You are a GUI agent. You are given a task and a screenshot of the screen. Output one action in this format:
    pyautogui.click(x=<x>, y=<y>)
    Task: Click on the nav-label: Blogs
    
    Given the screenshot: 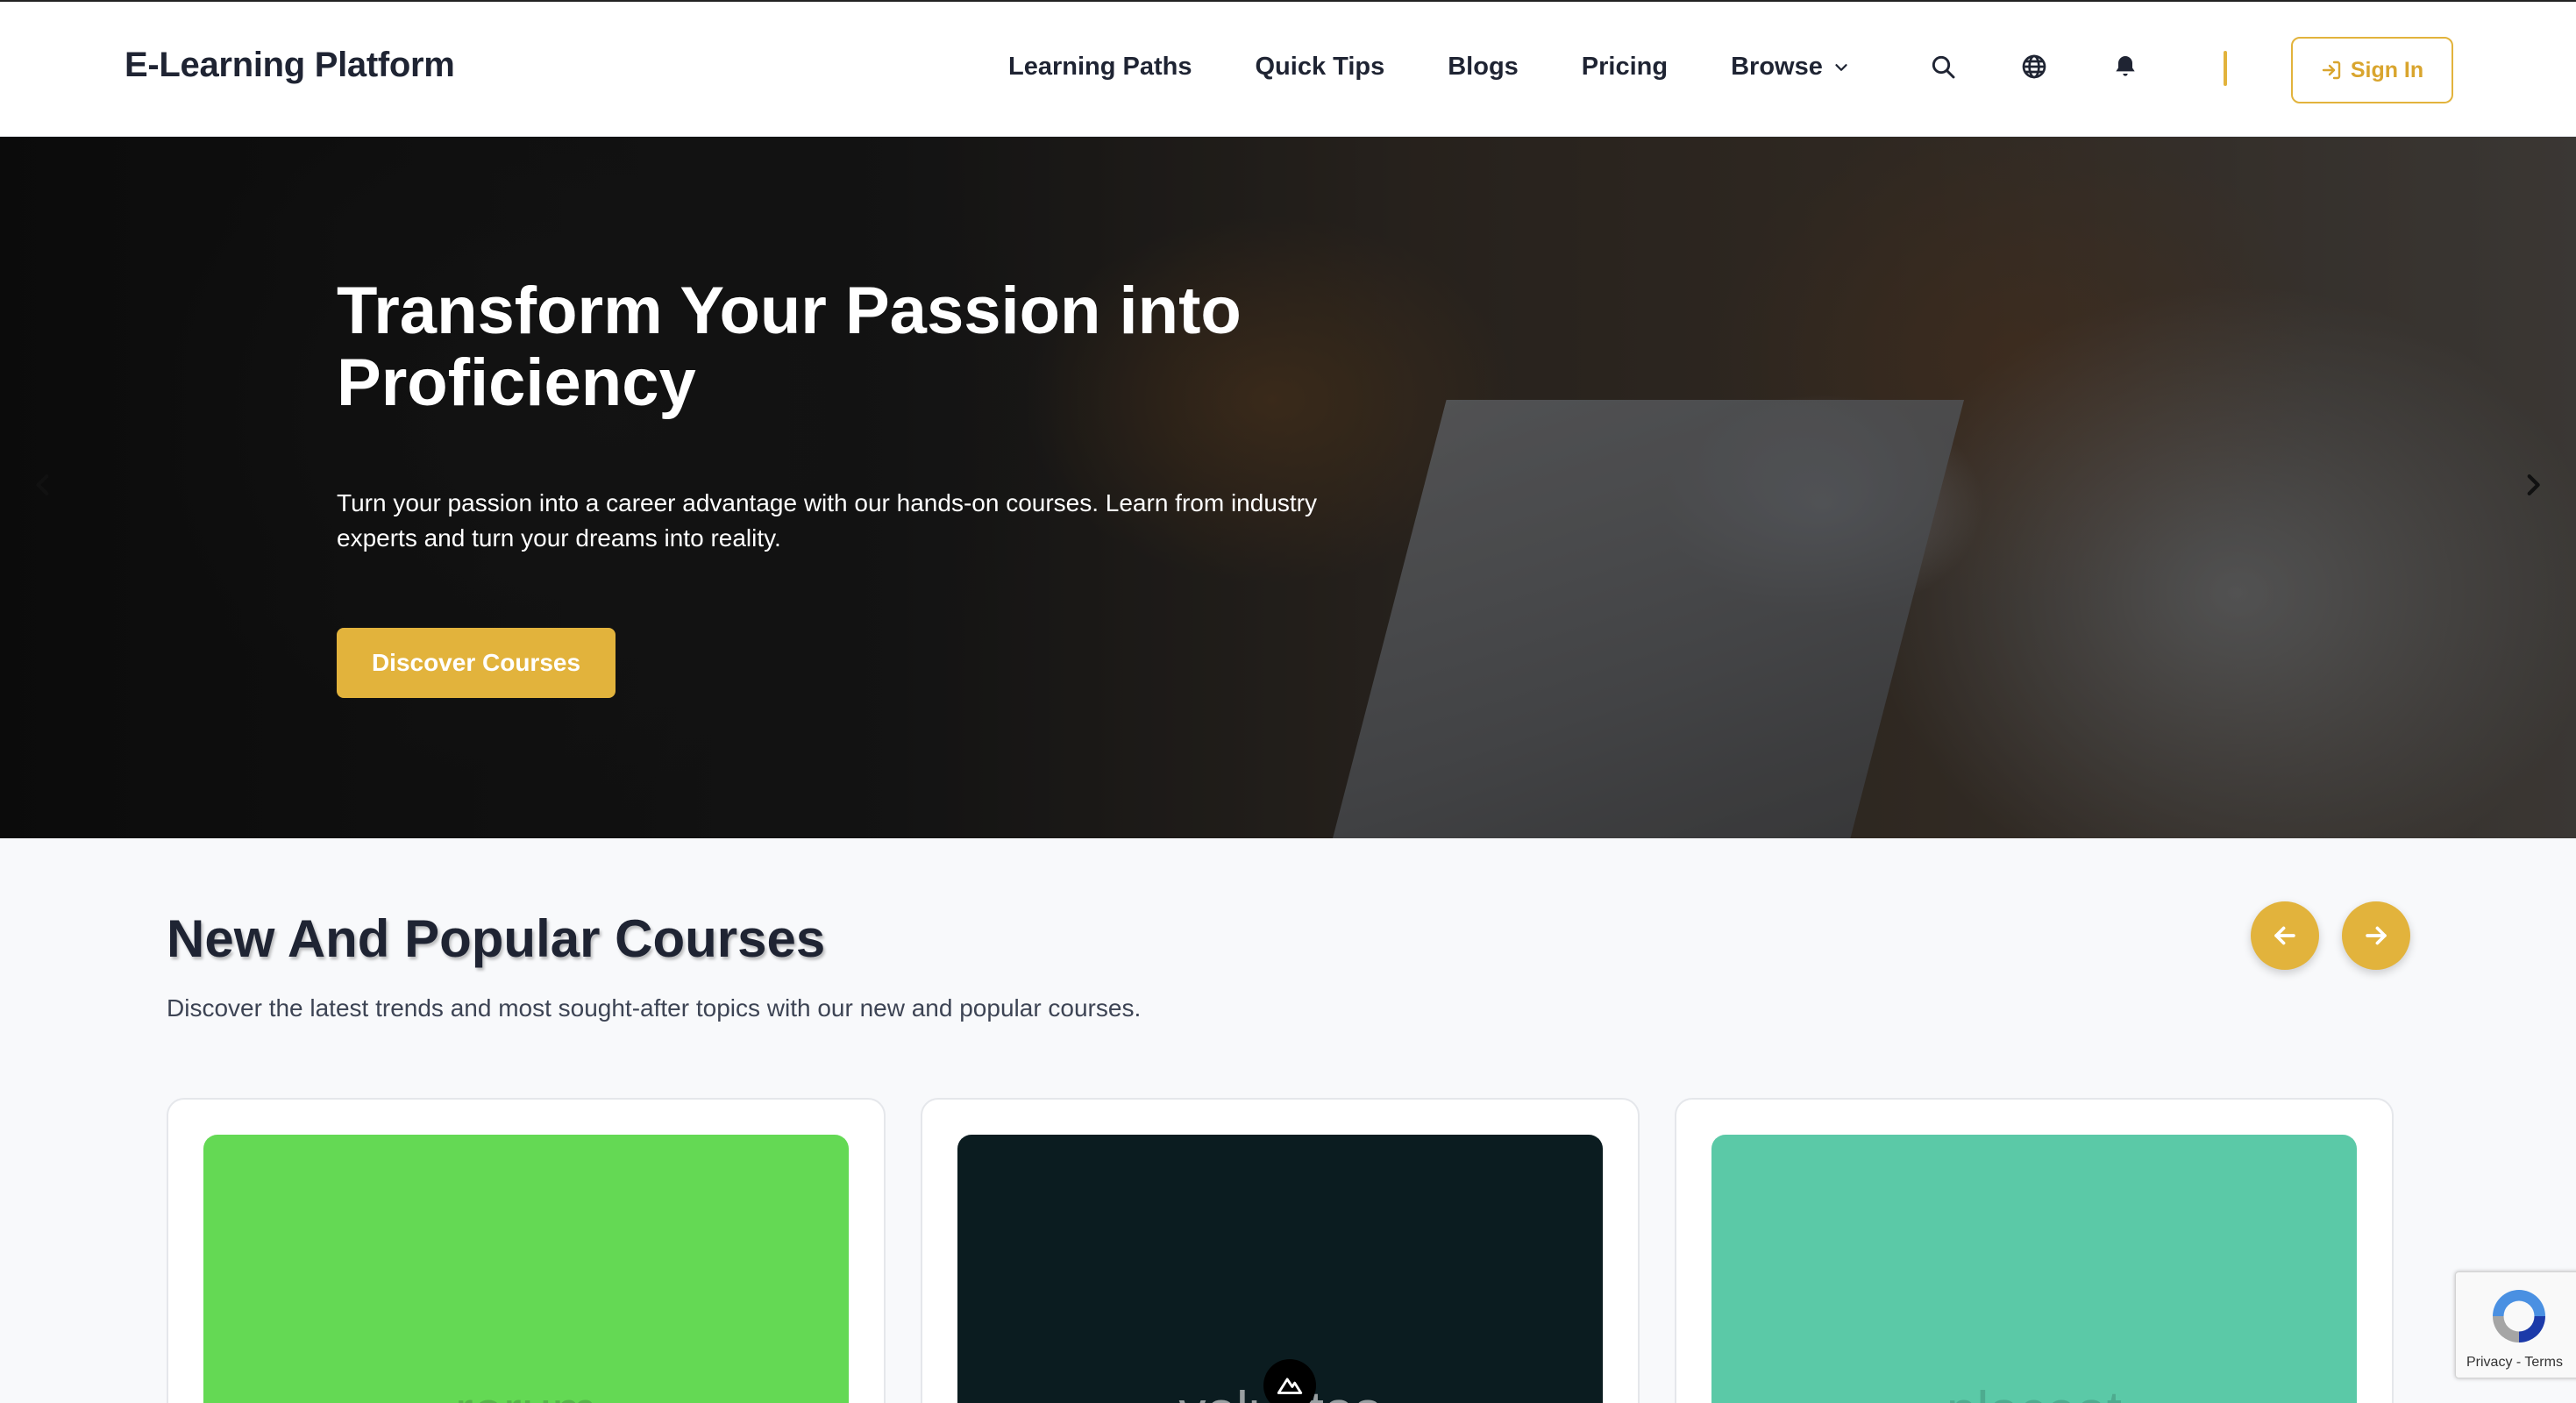 What is the action you would take?
    pyautogui.click(x=1483, y=67)
    